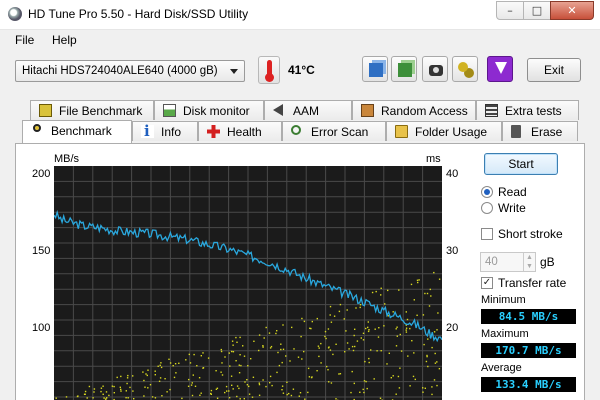 Image resolution: width=600 pixels, height=400 pixels. What do you see at coordinates (165, 131) in the screenshot?
I see `tab-info: Info` at bounding box center [165, 131].